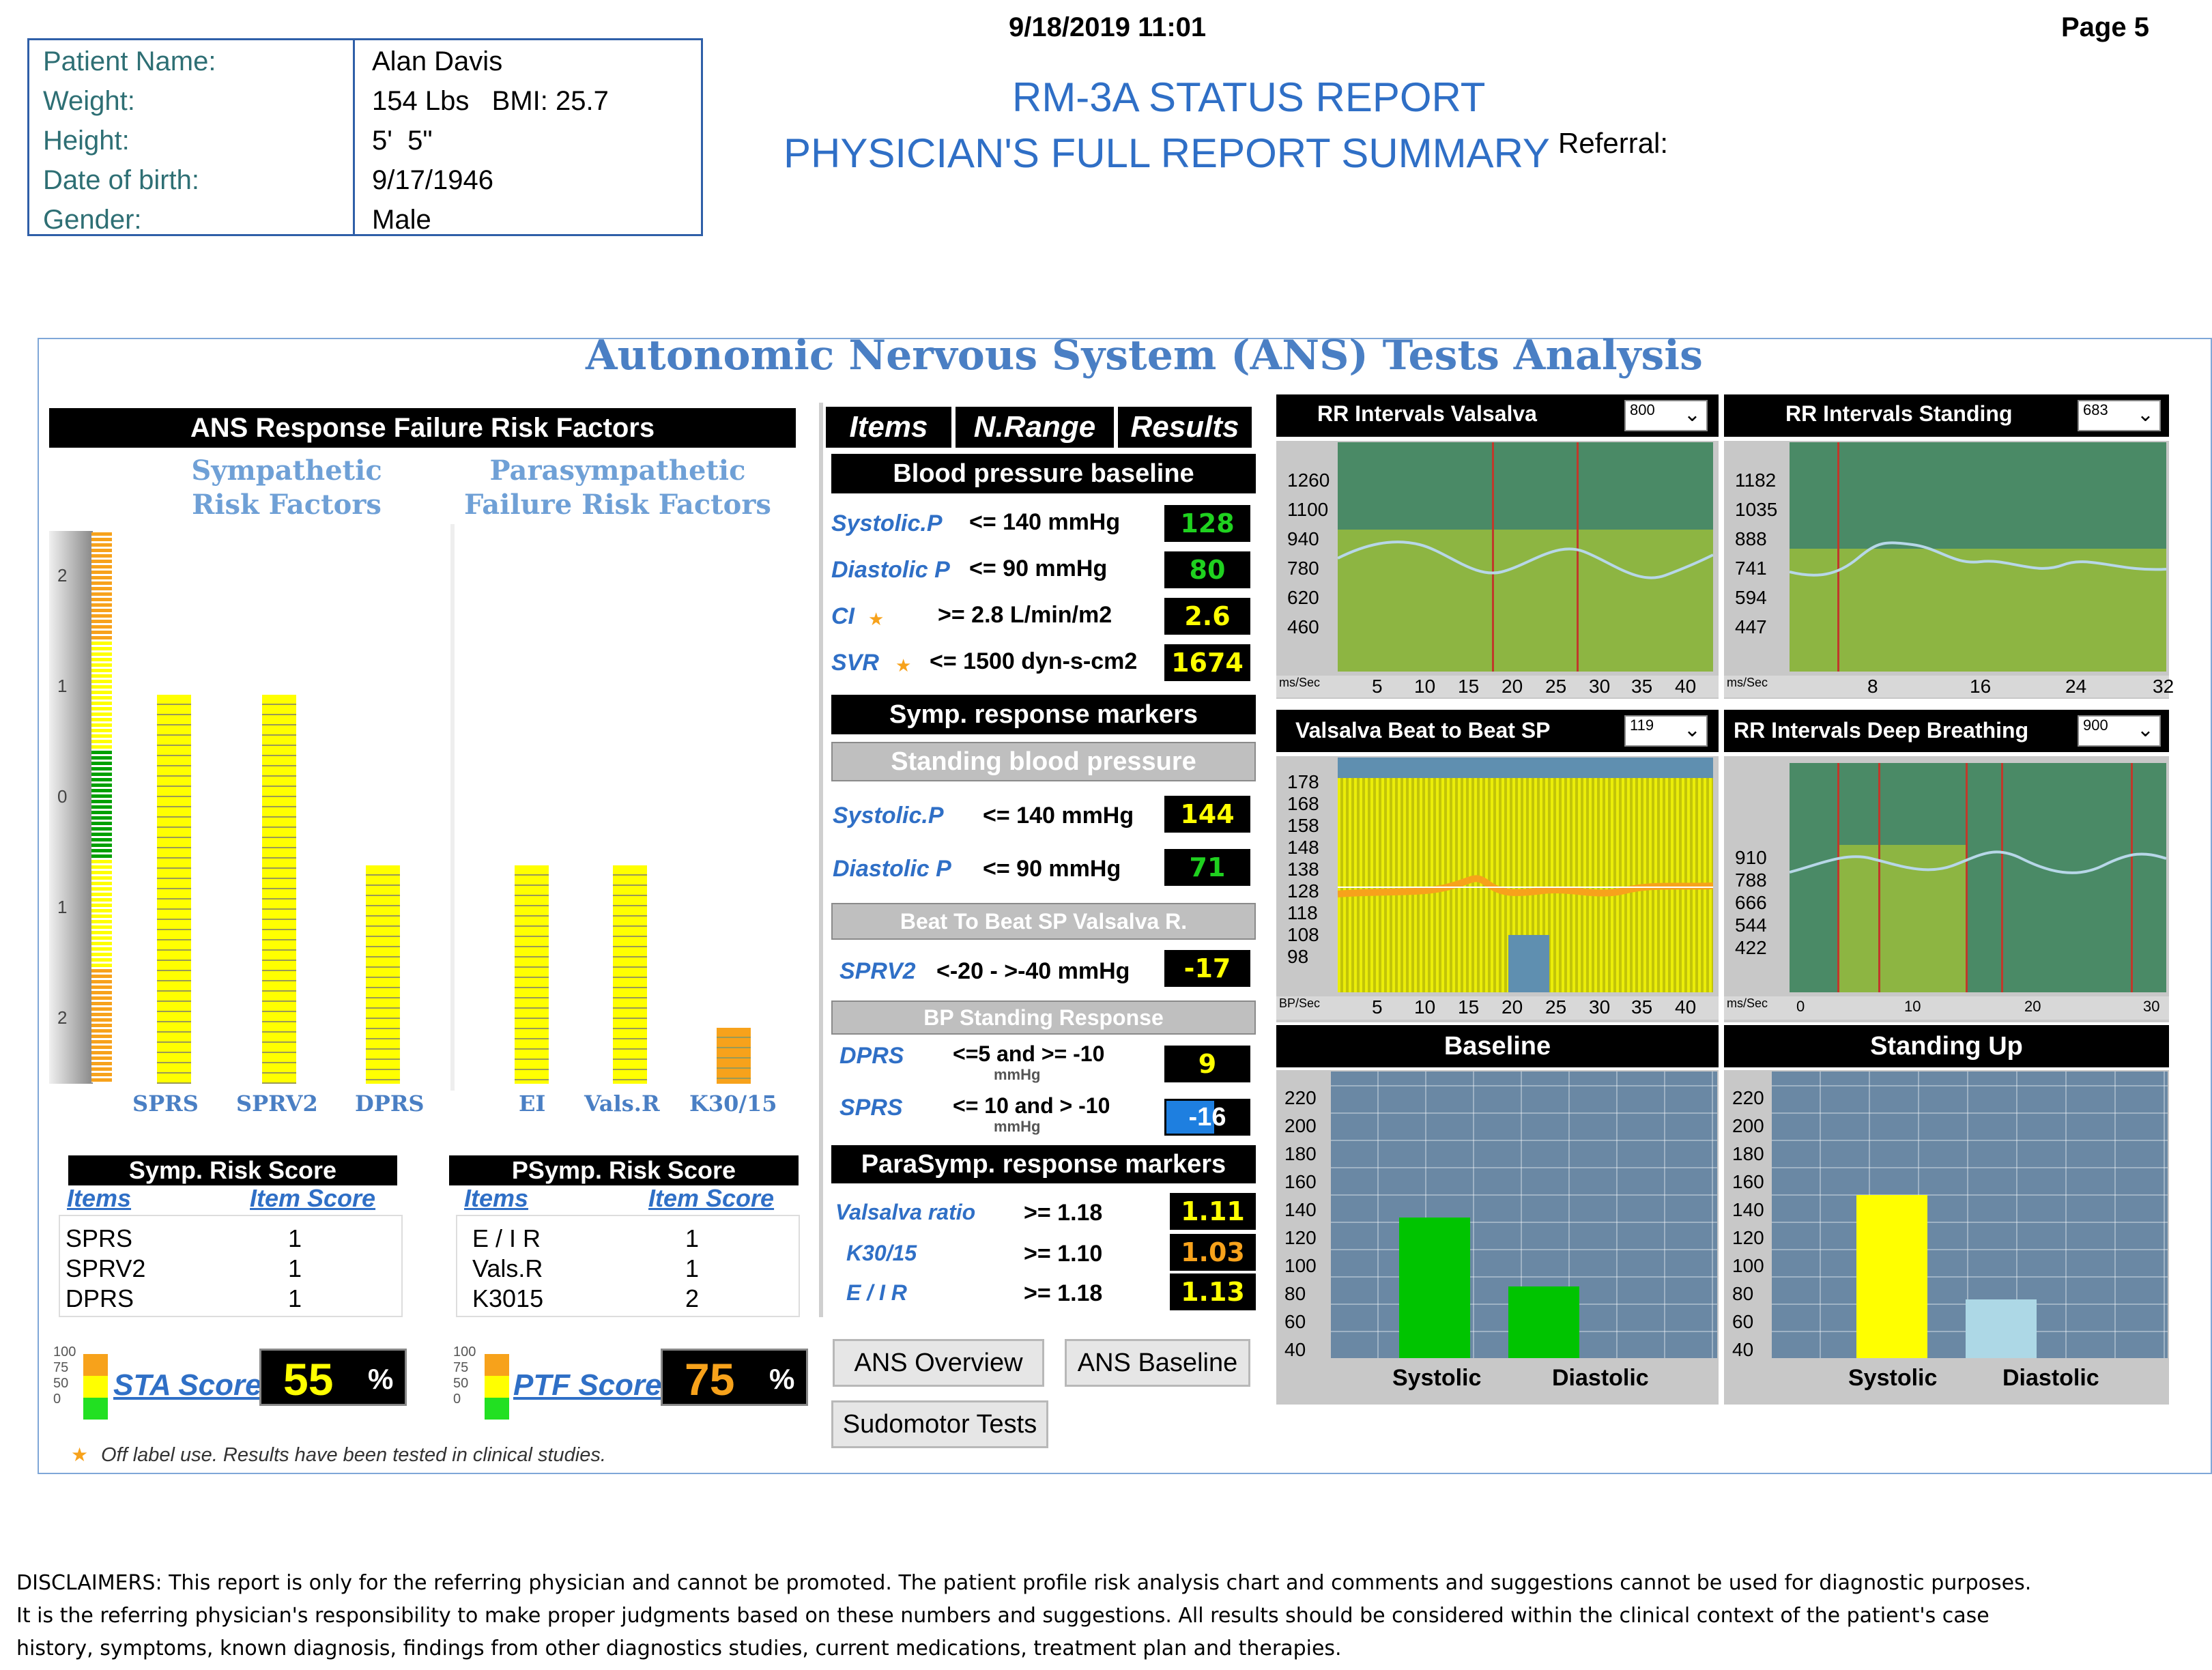 Image resolution: width=2212 pixels, height=1670 pixels. Describe the element at coordinates (1978, 877) in the screenshot. I see `rr-deep-plot` at that location.